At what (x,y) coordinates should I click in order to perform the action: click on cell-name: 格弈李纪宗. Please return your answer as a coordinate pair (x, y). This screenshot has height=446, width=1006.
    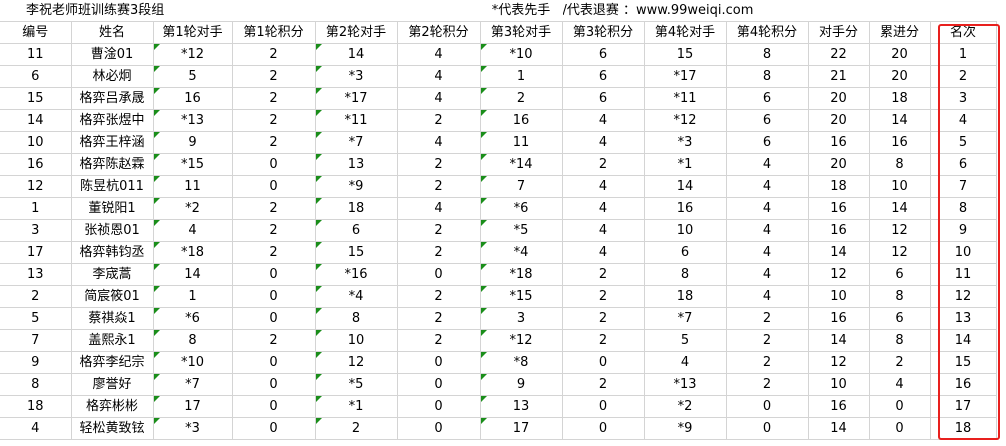
    Looking at the image, I should click on (112, 362).